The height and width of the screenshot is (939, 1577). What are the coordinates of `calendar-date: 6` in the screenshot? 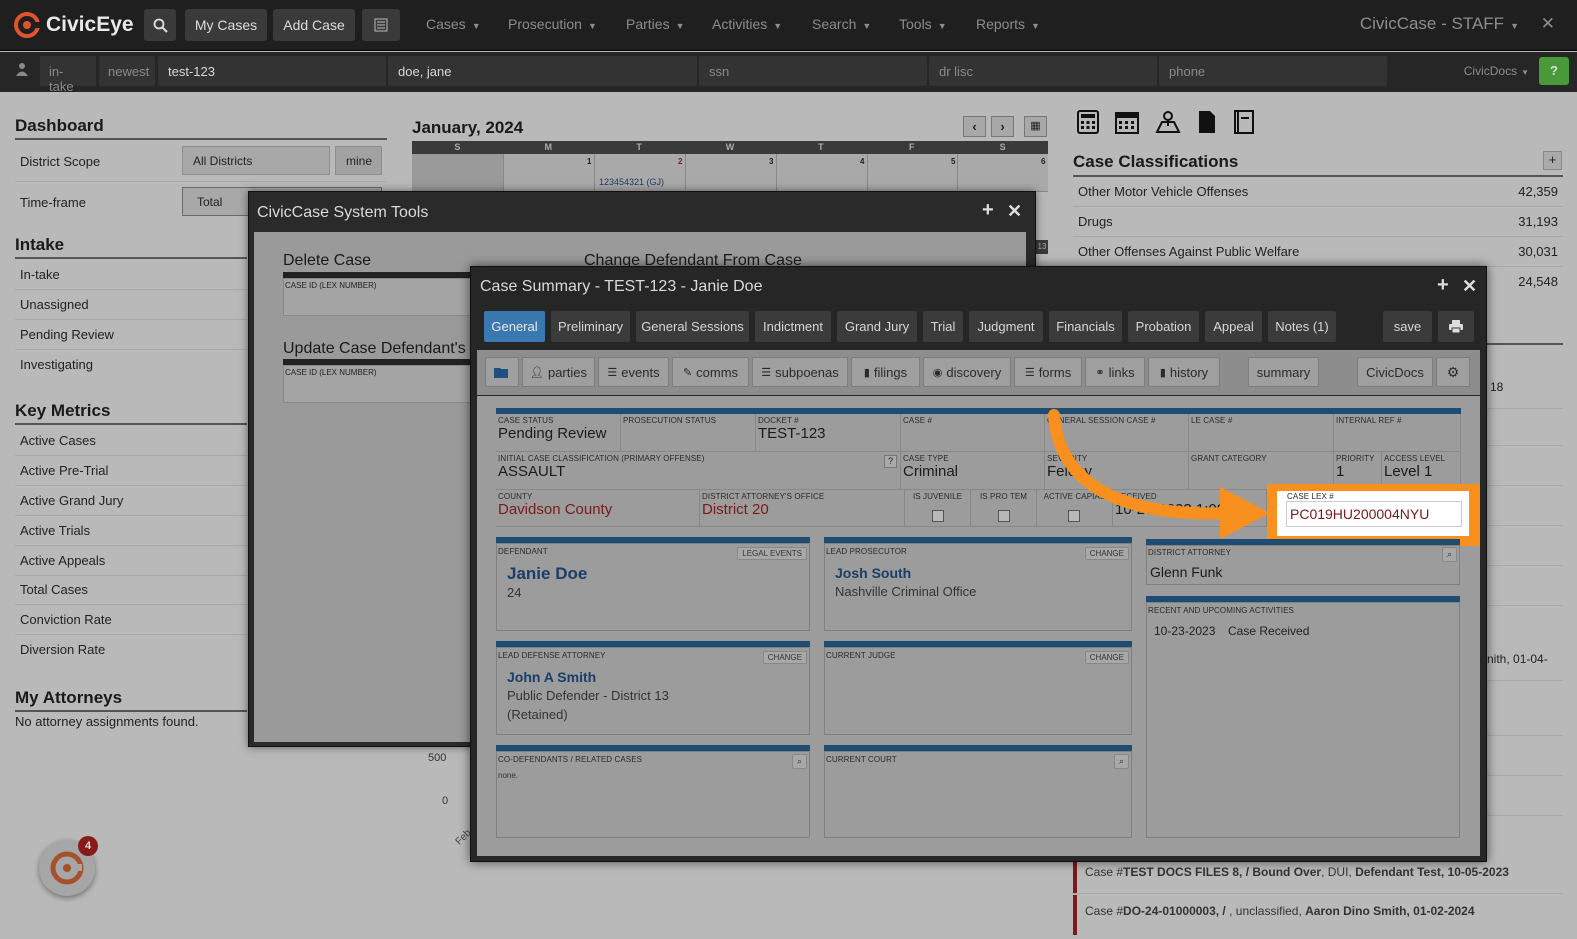 It's located at (1043, 161).